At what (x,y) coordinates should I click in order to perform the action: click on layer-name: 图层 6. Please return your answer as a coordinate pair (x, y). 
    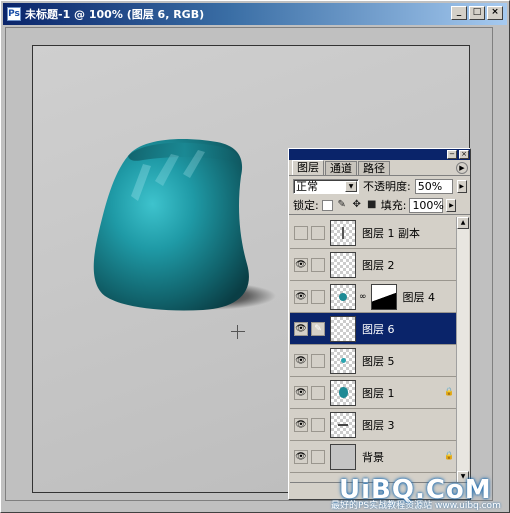
    Looking at the image, I should click on (378, 329).